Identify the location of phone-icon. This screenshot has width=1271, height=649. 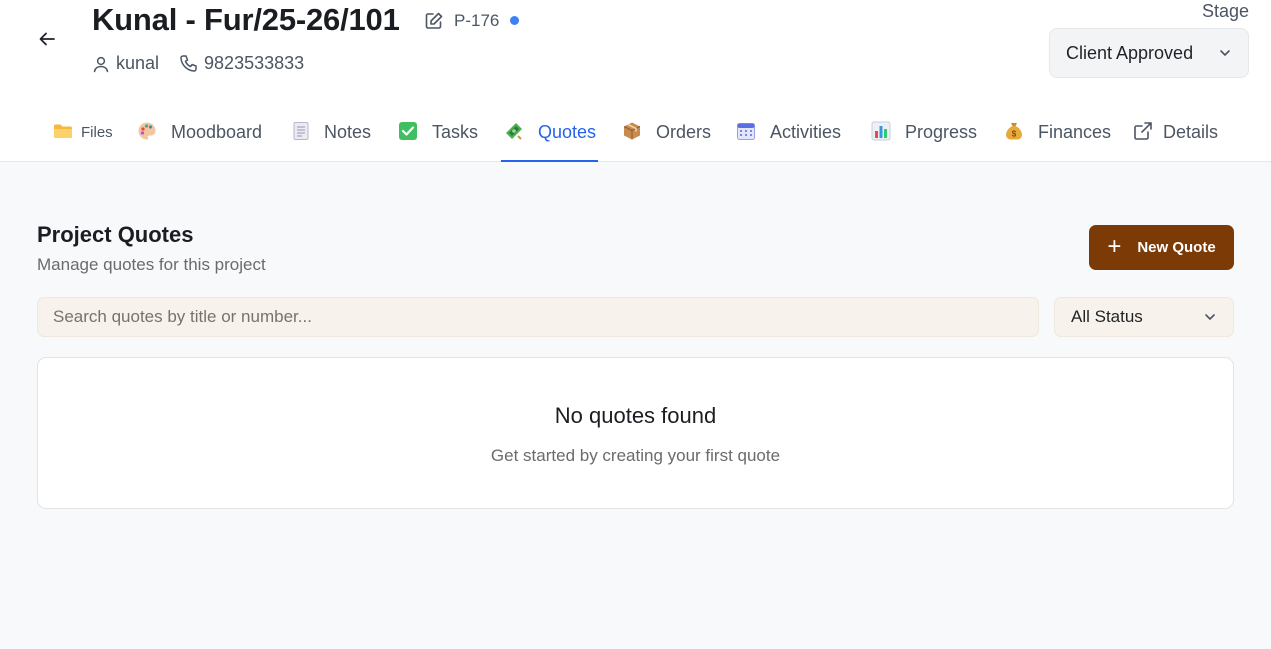
(188, 63).